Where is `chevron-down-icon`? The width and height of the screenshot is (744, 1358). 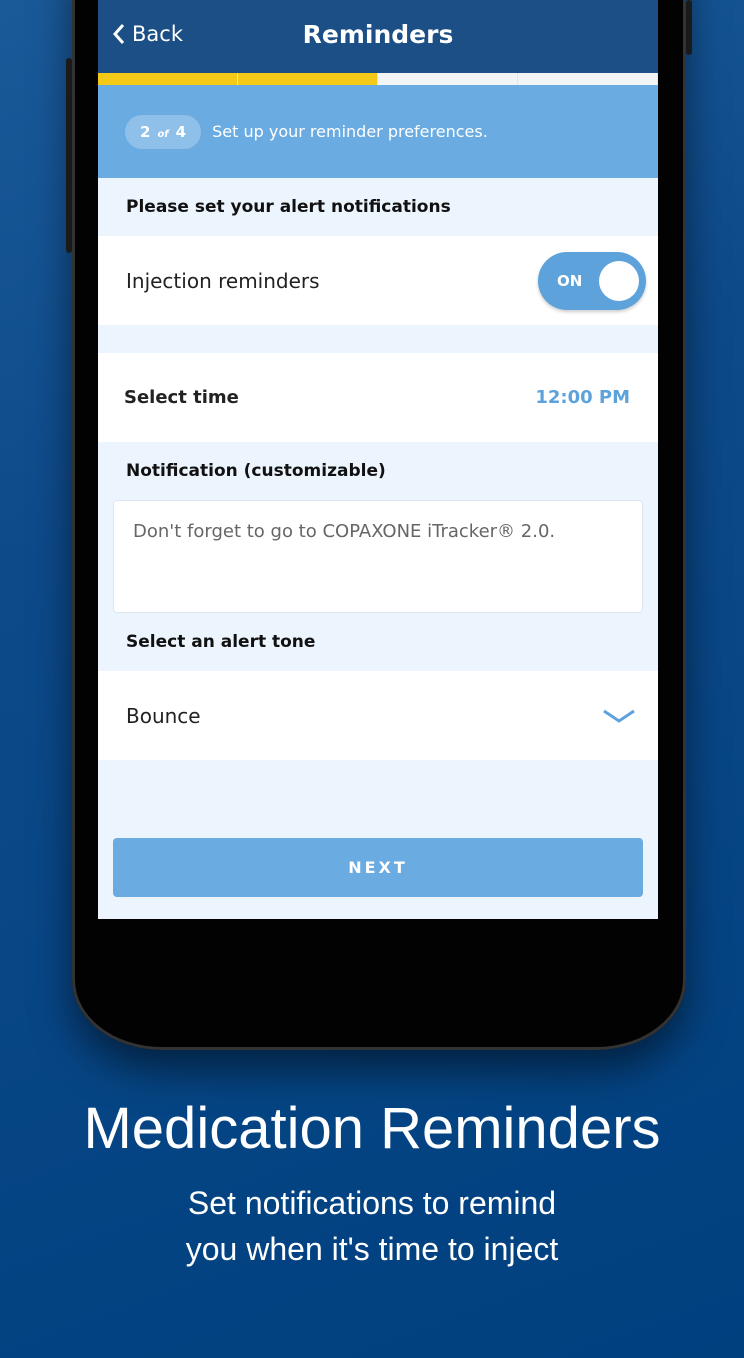 chevron-down-icon is located at coordinates (619, 716).